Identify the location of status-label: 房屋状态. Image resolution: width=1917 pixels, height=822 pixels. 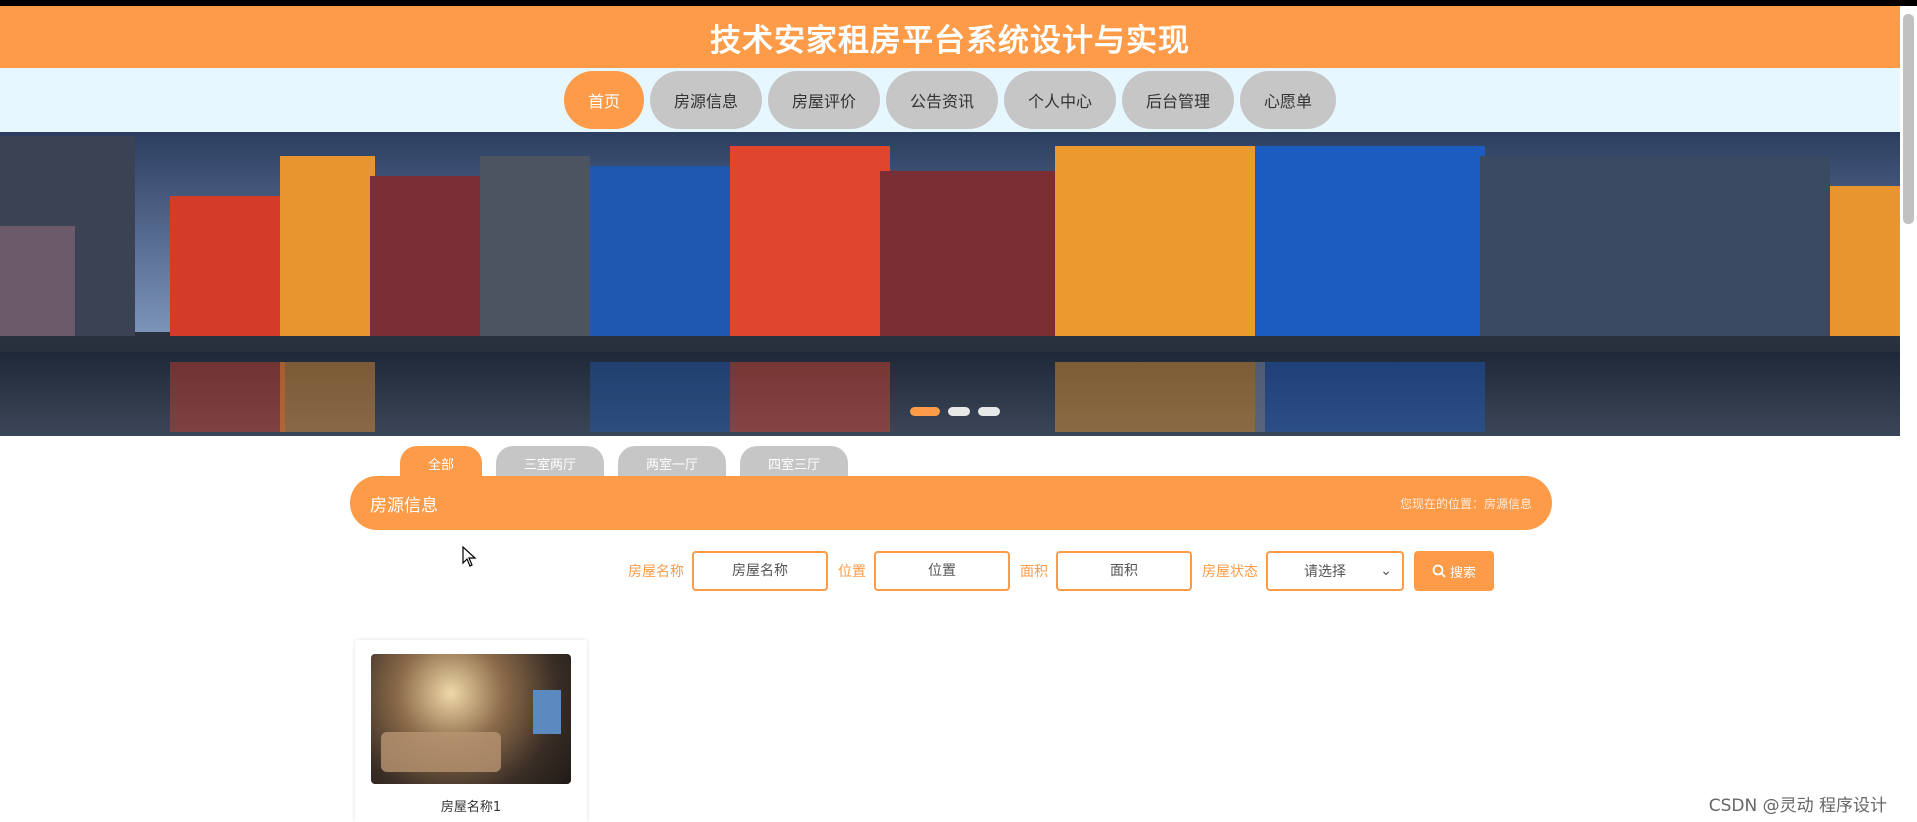
(1230, 572).